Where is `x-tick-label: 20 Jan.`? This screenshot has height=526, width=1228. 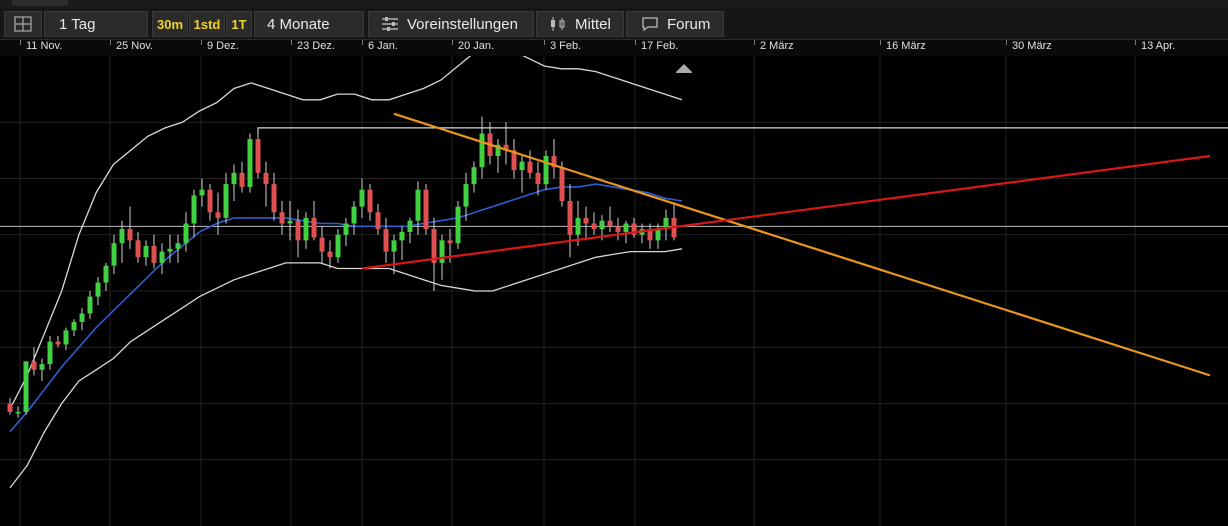 x-tick-label: 20 Jan. is located at coordinates (476, 46).